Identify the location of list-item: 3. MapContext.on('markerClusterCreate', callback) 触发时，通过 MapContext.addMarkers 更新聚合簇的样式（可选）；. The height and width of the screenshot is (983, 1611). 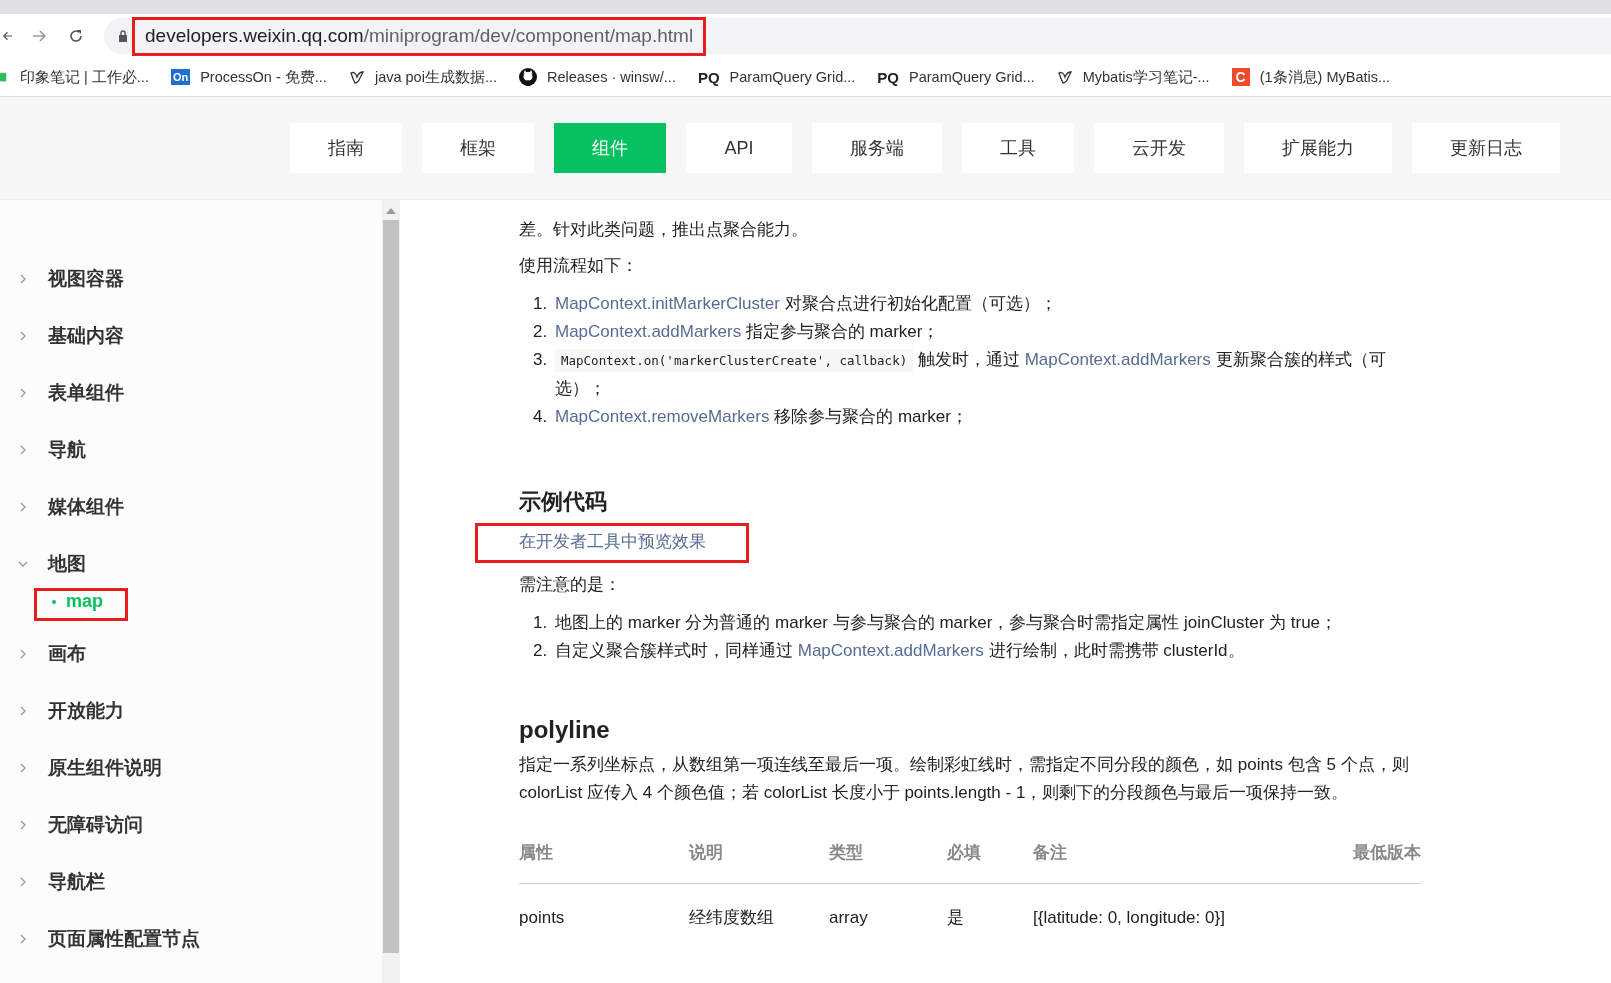
(960, 374).